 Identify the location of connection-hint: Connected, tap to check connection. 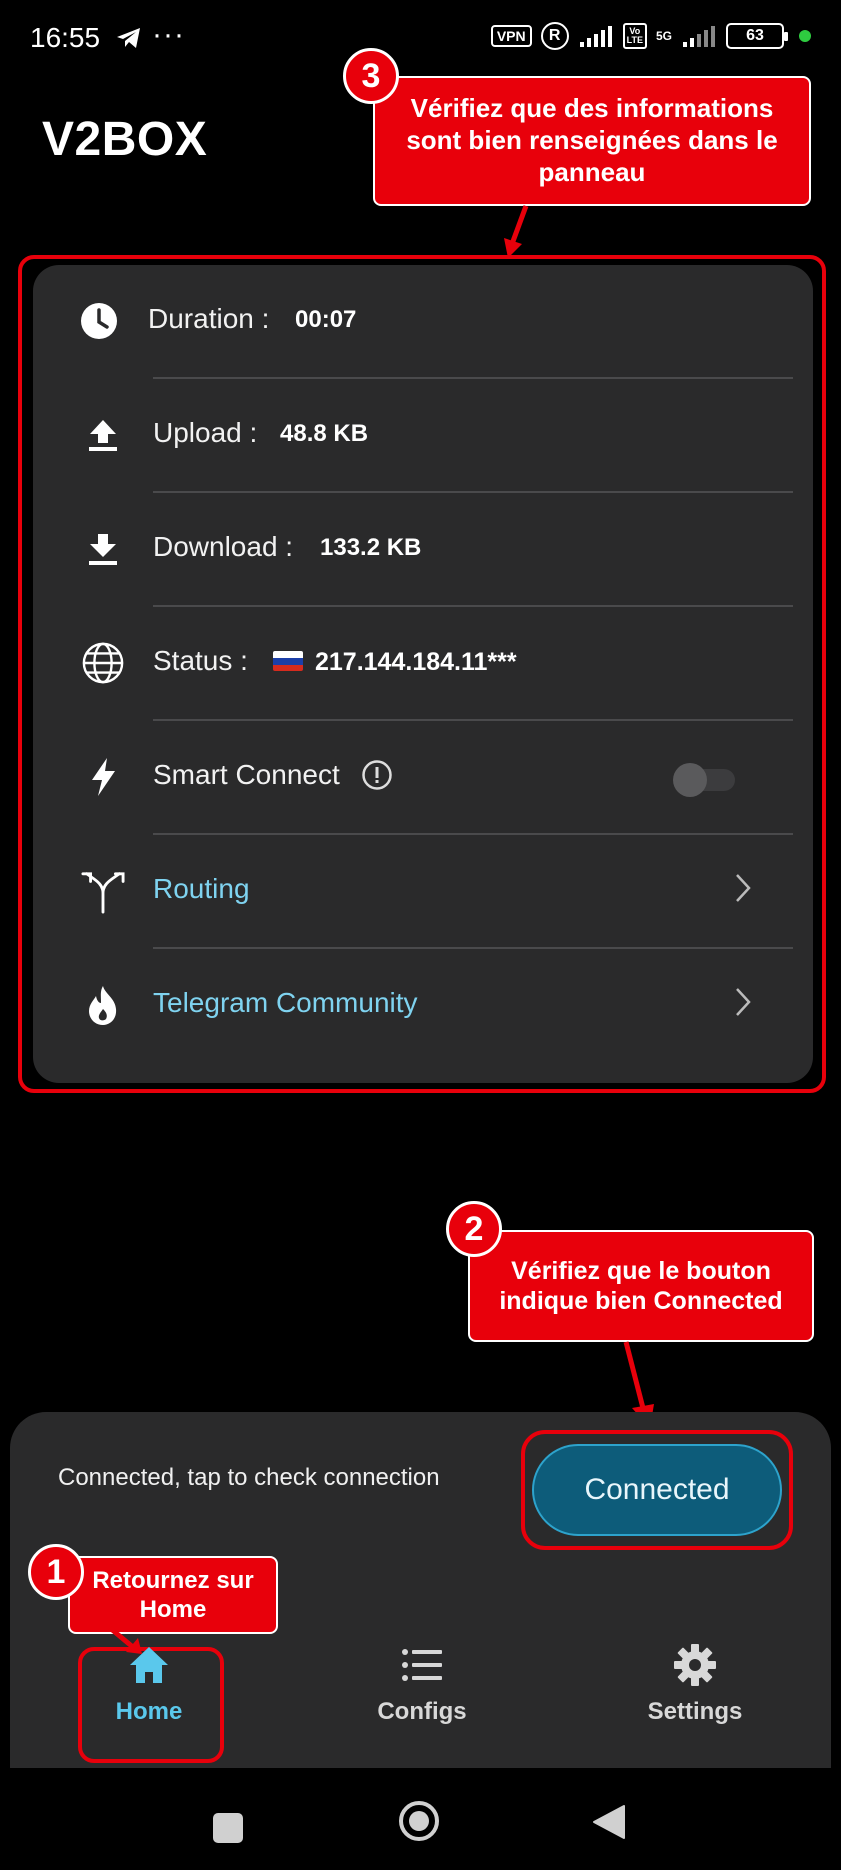
(249, 1478).